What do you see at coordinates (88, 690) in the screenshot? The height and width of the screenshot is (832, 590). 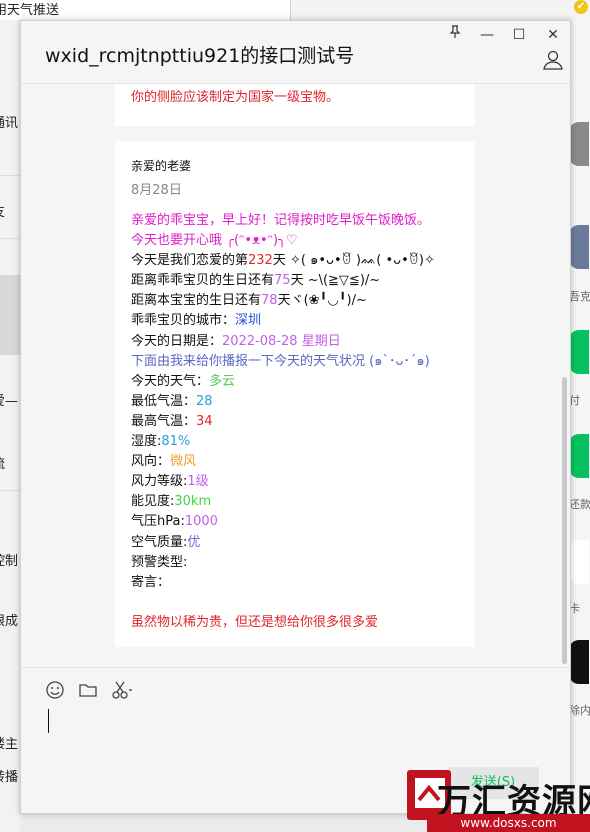 I see `folder-icon` at bounding box center [88, 690].